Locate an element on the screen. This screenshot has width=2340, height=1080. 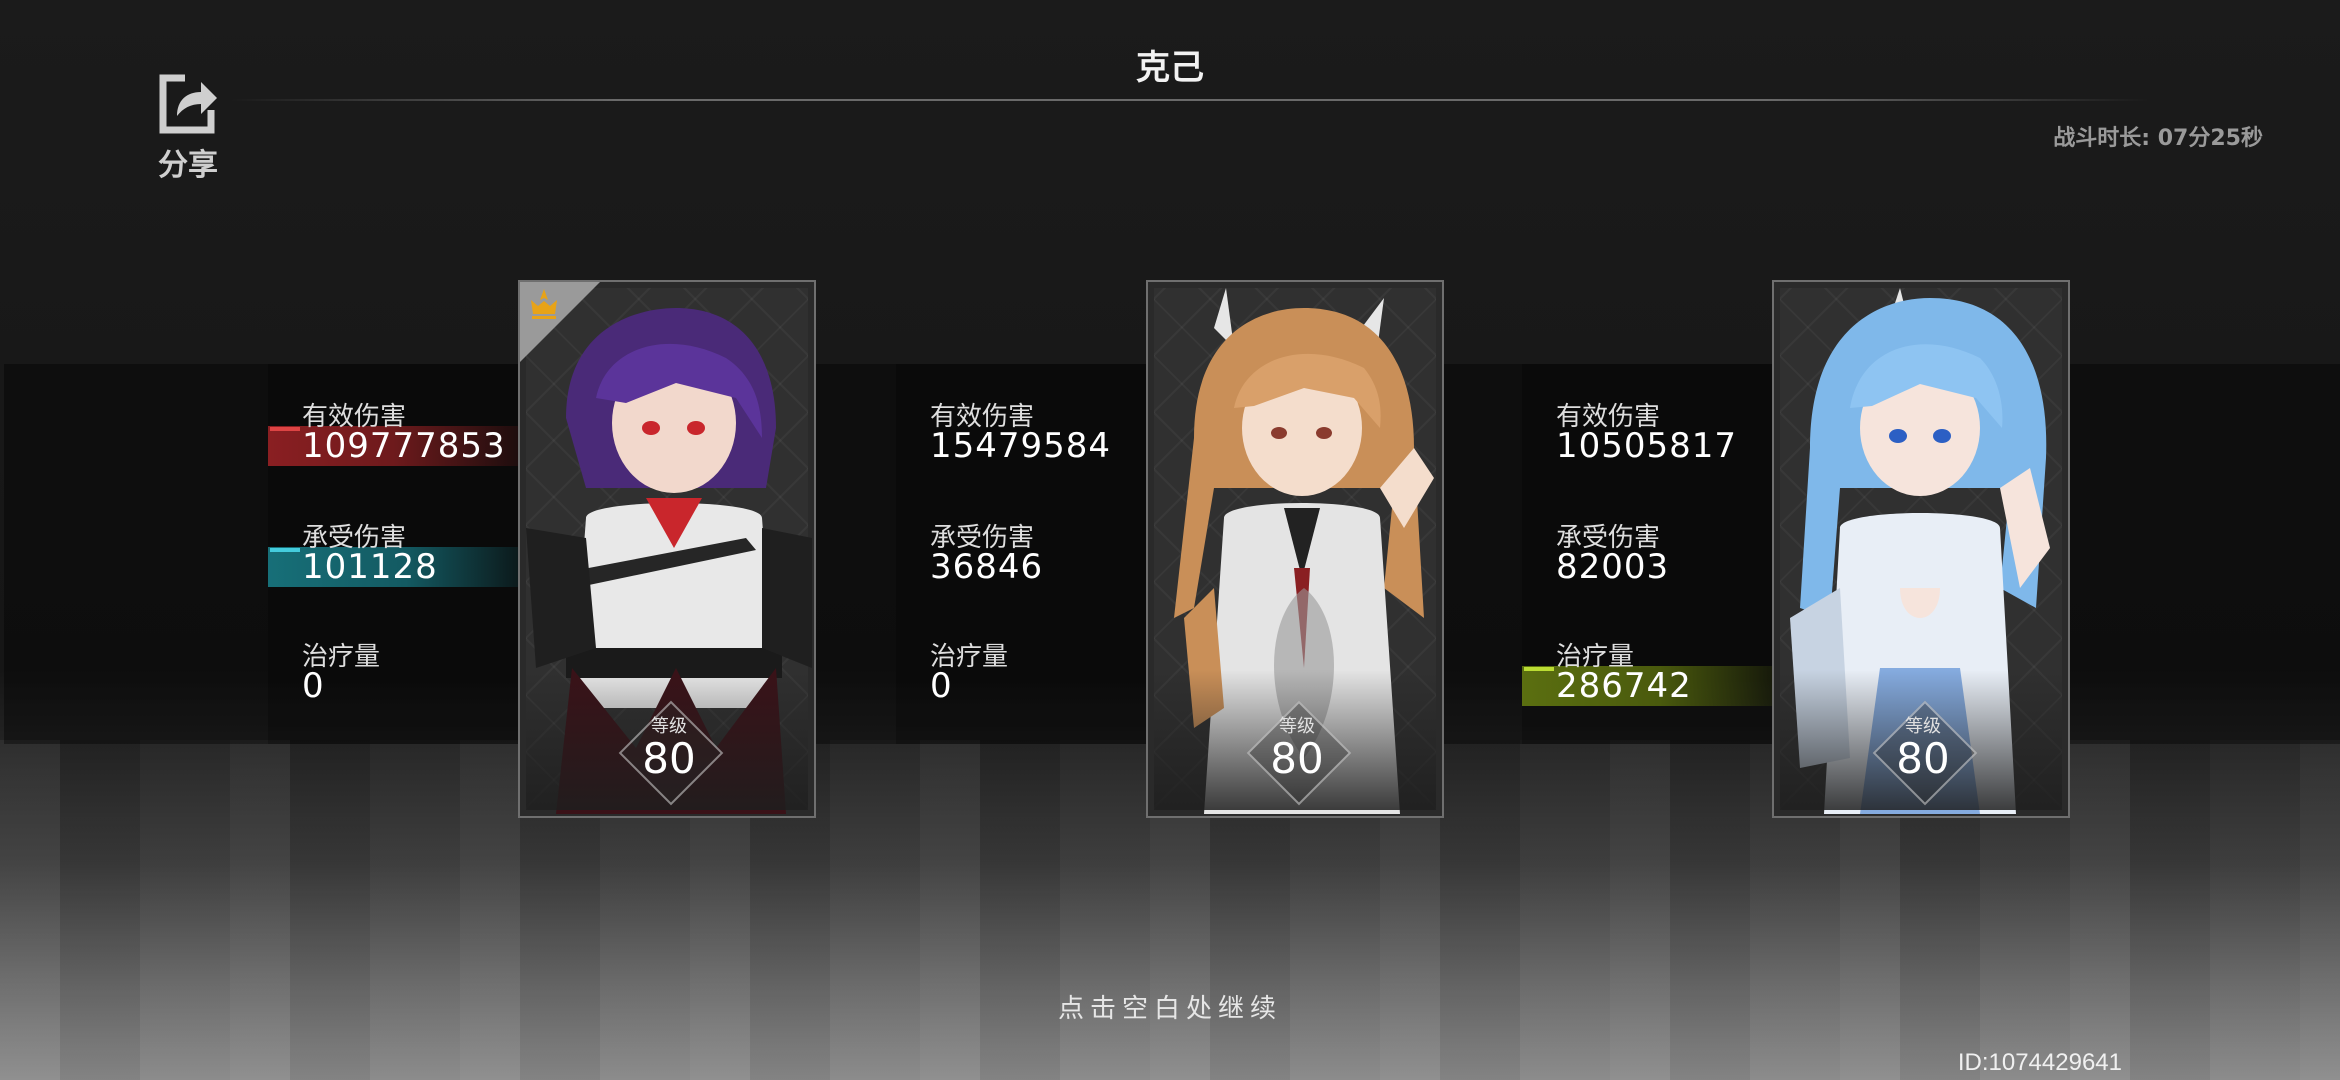
taken-value: 36846 is located at coordinates (987, 567).